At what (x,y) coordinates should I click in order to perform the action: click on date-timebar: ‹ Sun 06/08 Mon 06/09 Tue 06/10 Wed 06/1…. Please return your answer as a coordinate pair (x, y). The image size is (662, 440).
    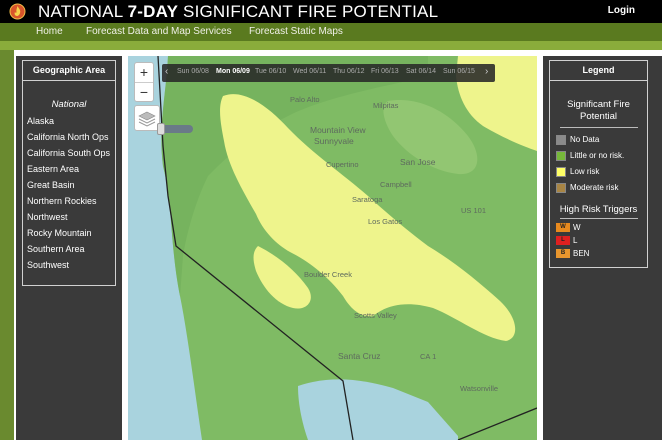
    Looking at the image, I should click on (328, 73).